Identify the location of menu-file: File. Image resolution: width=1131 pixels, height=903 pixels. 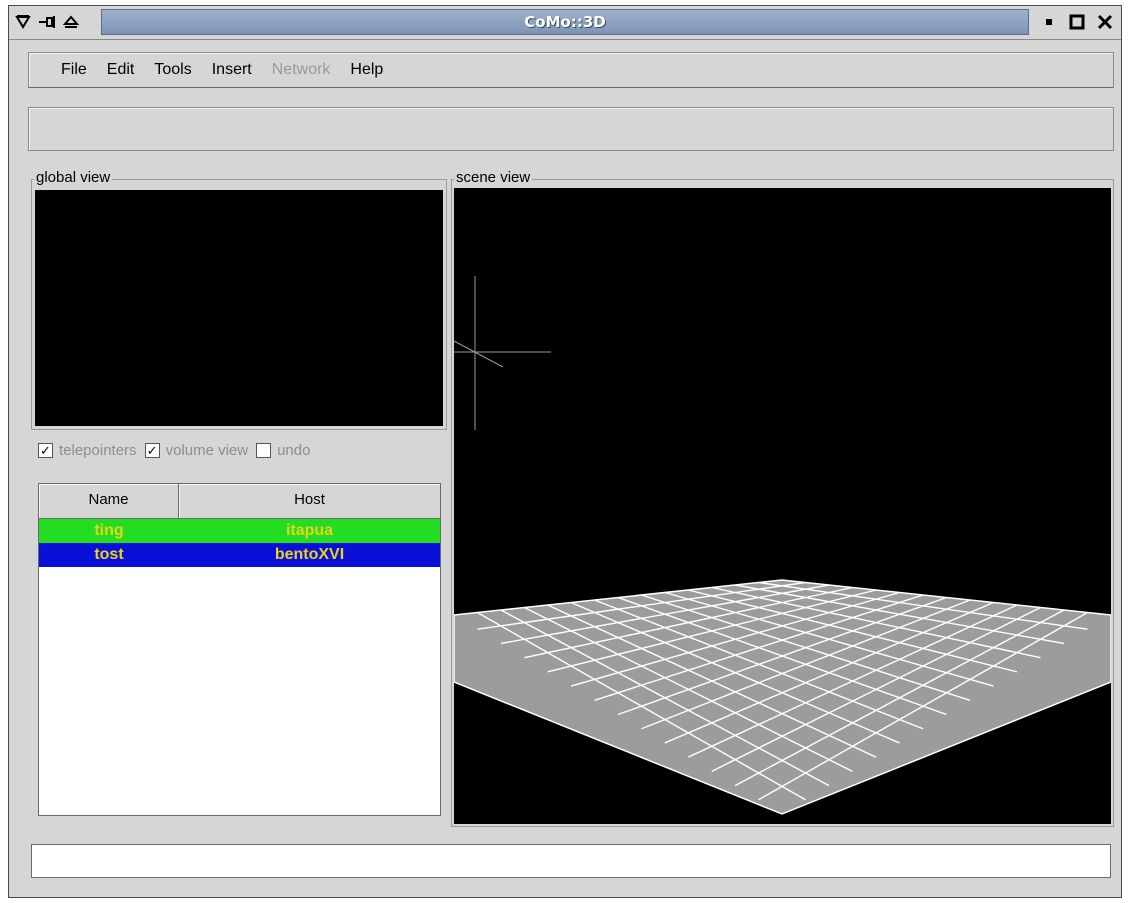
(74, 70).